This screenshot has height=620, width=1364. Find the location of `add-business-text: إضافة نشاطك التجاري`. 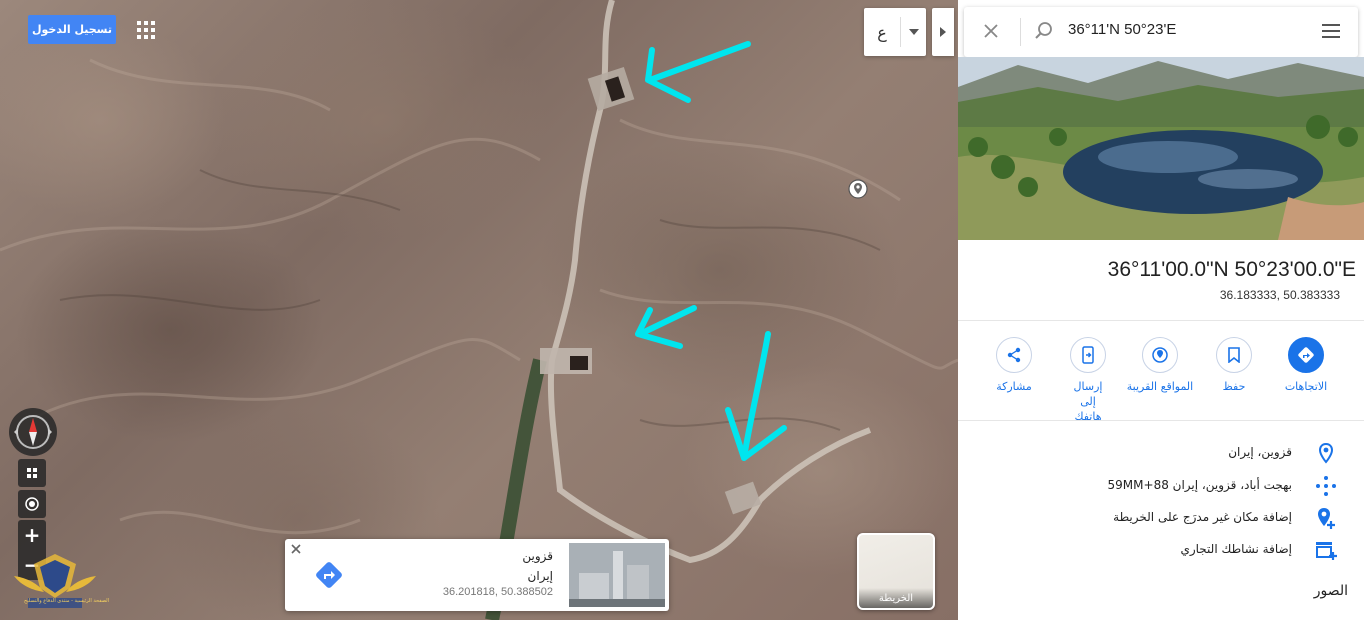

add-business-text: إضافة نشاطك التجاري is located at coordinates (1236, 549).